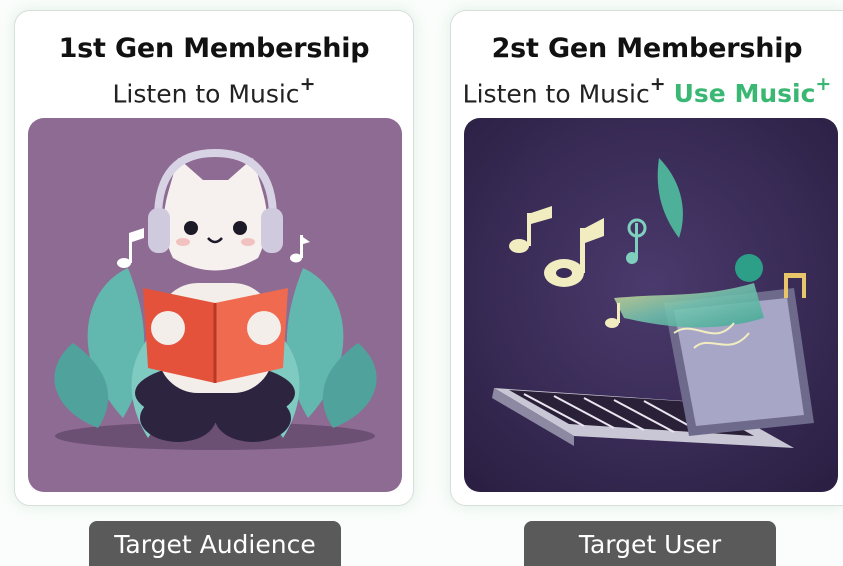 The height and width of the screenshot is (566, 843). I want to click on target-audience-badge: Target Audience, so click(215, 543).